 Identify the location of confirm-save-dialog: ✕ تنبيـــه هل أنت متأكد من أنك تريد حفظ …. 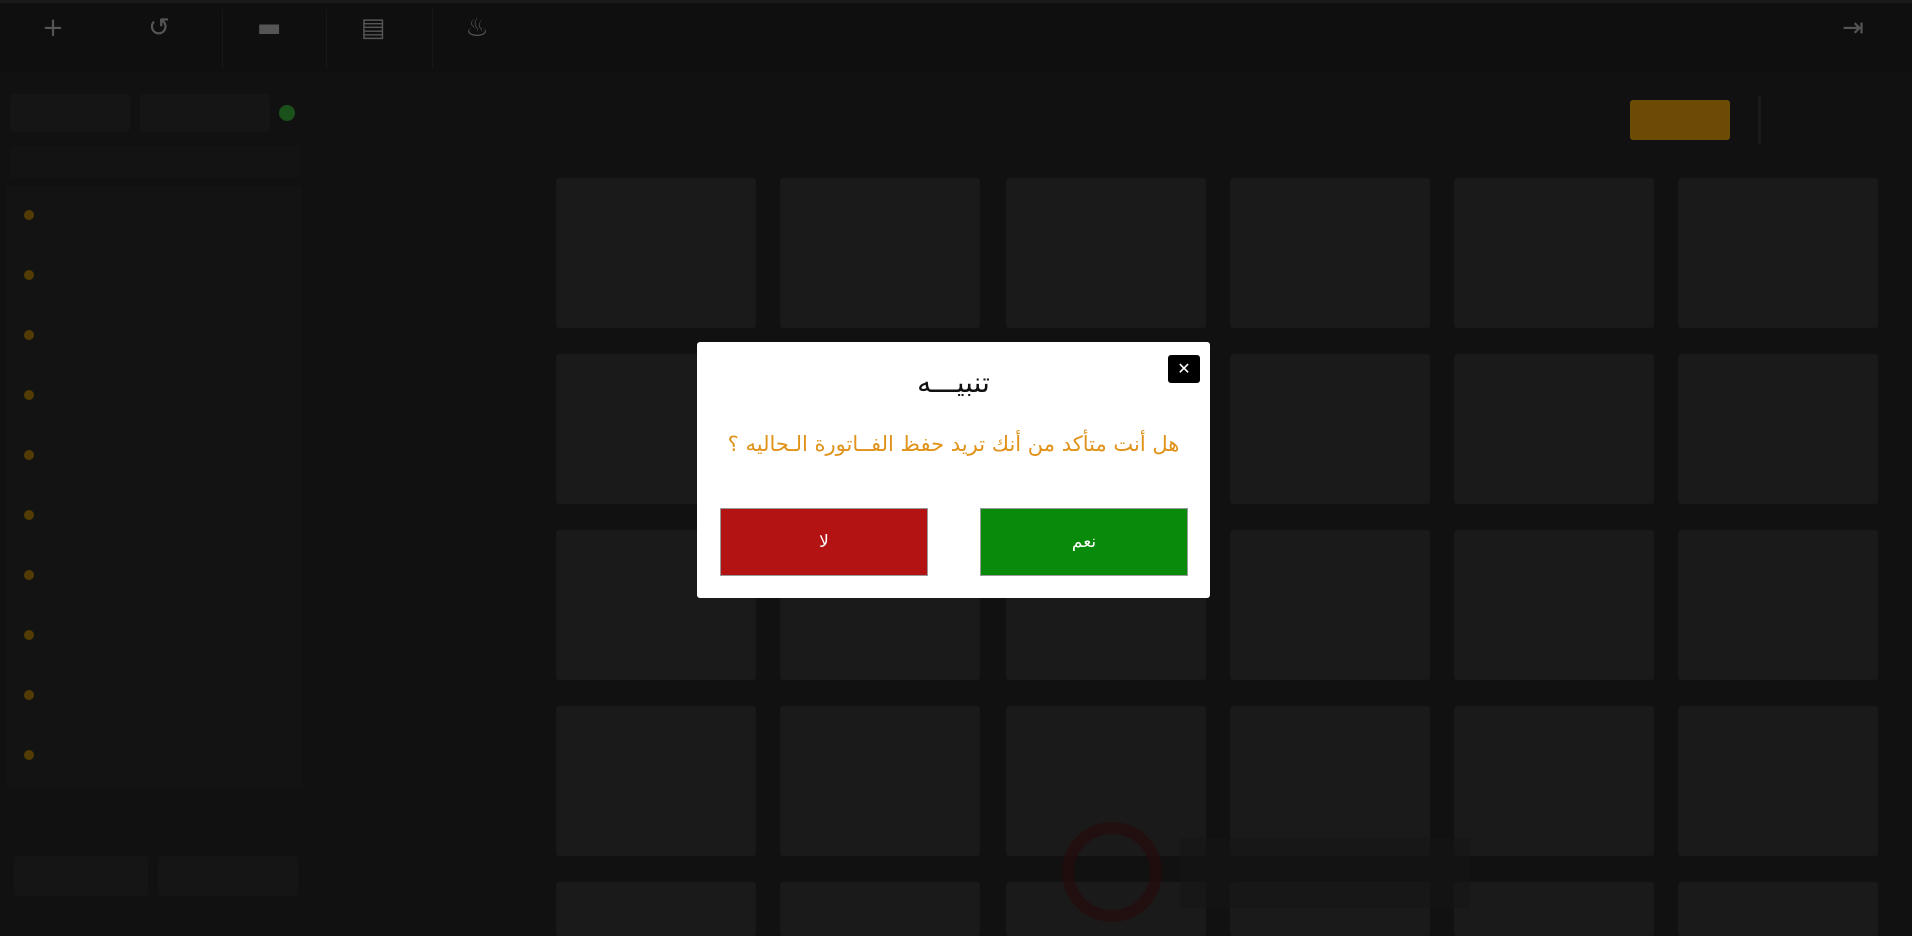
(953, 470).